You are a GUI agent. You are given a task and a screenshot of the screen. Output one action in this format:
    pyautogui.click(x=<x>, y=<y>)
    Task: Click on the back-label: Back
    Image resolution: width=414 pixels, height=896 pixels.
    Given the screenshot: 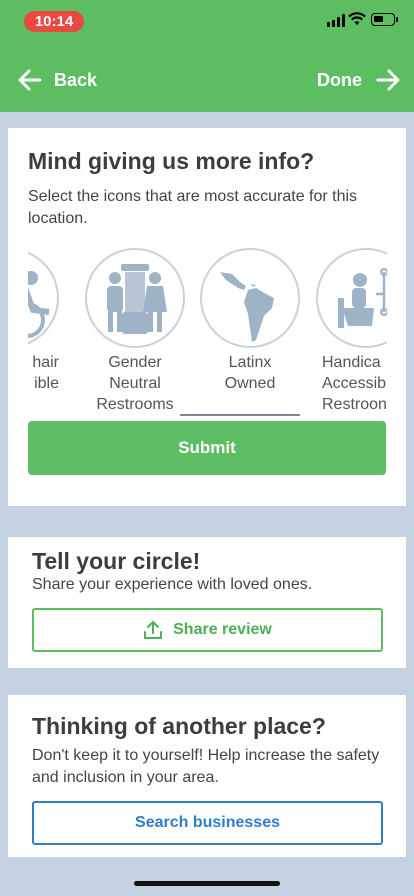 What is the action you would take?
    pyautogui.click(x=76, y=79)
    